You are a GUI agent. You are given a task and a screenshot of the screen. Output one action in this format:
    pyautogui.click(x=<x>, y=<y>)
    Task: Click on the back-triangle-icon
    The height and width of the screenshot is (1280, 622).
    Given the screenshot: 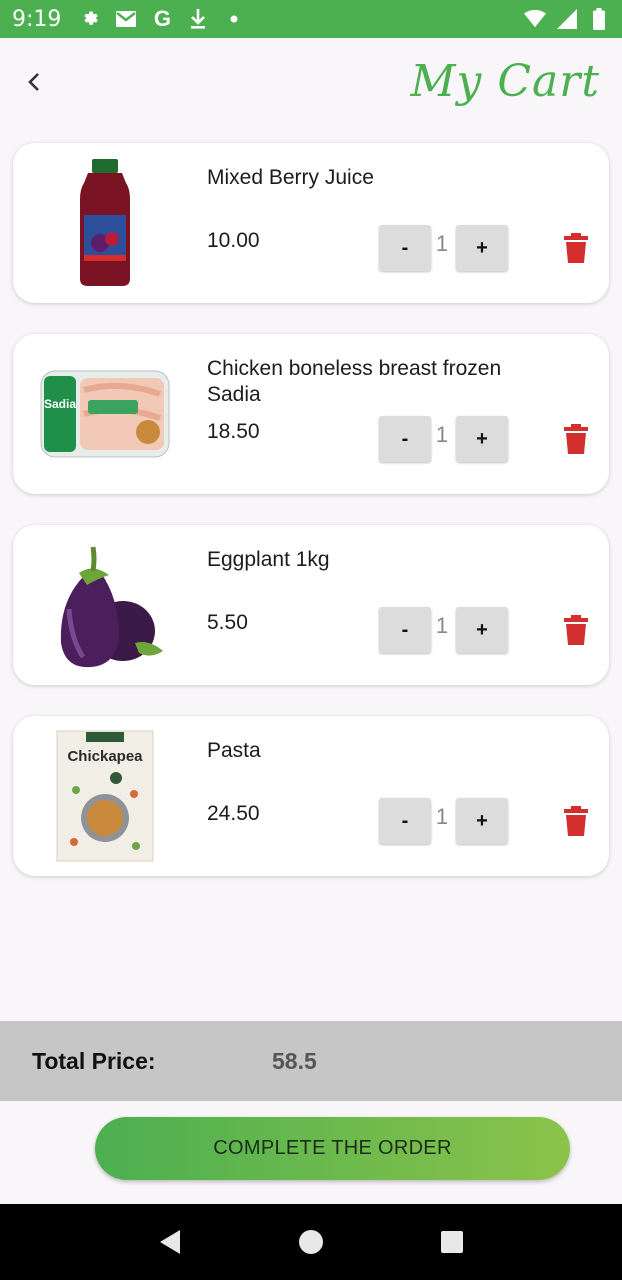 What is the action you would take?
    pyautogui.click(x=170, y=1242)
    